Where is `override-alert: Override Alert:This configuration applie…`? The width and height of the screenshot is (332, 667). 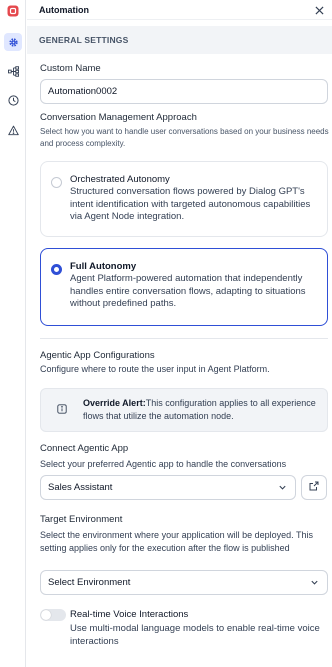
override-alert: Override Alert:This configuration applie… is located at coordinates (184, 410).